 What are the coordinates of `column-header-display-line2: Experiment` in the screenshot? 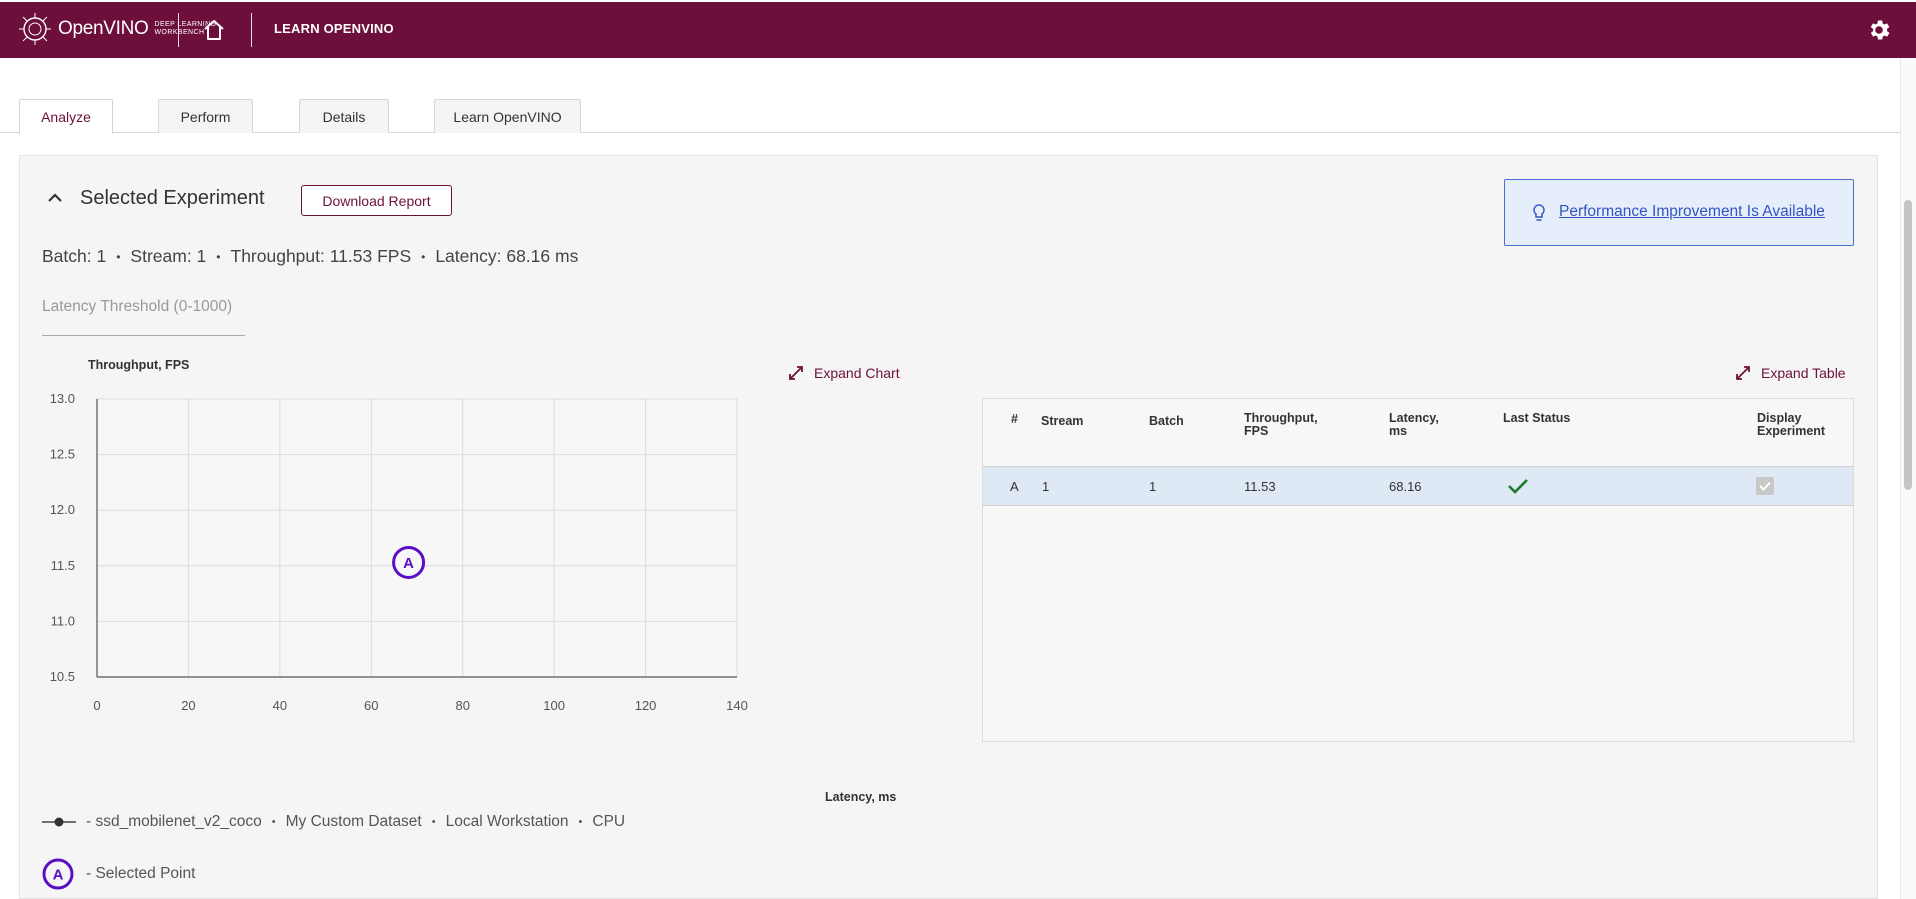 It's located at (1791, 431).